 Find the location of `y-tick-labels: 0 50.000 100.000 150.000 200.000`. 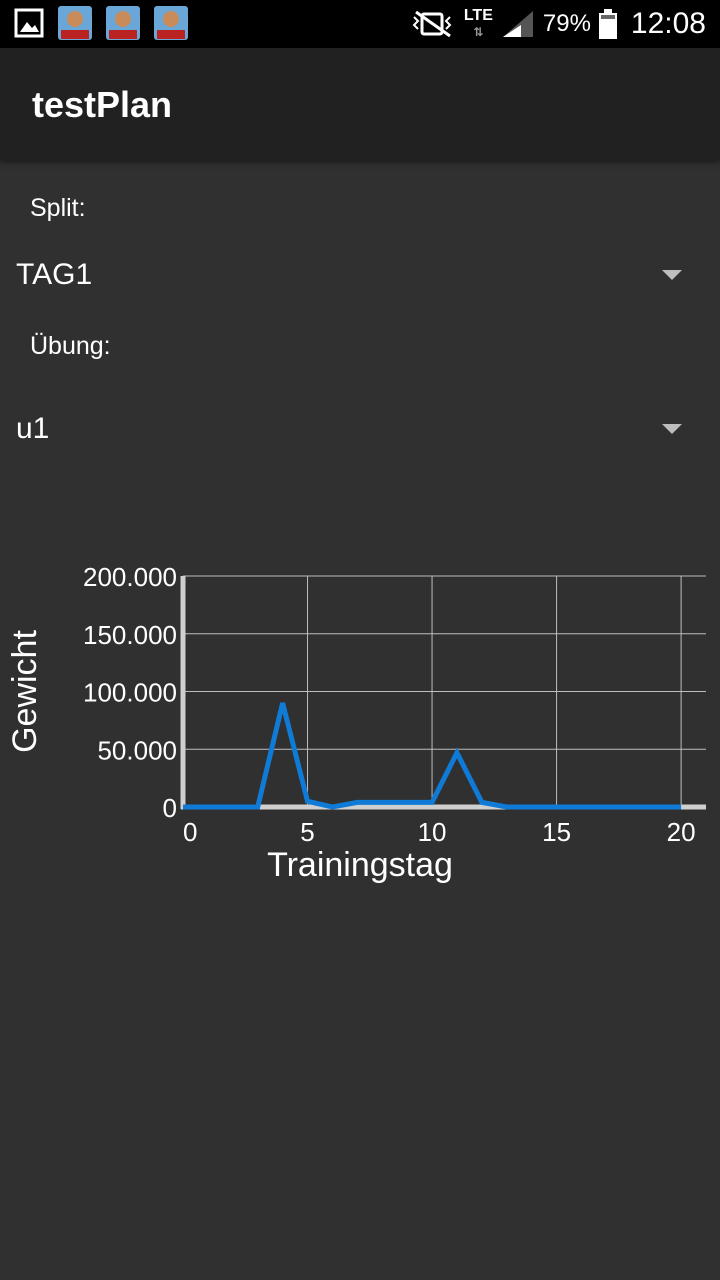

y-tick-labels: 0 50.000 100.000 150.000 200.000 is located at coordinates (130, 692).